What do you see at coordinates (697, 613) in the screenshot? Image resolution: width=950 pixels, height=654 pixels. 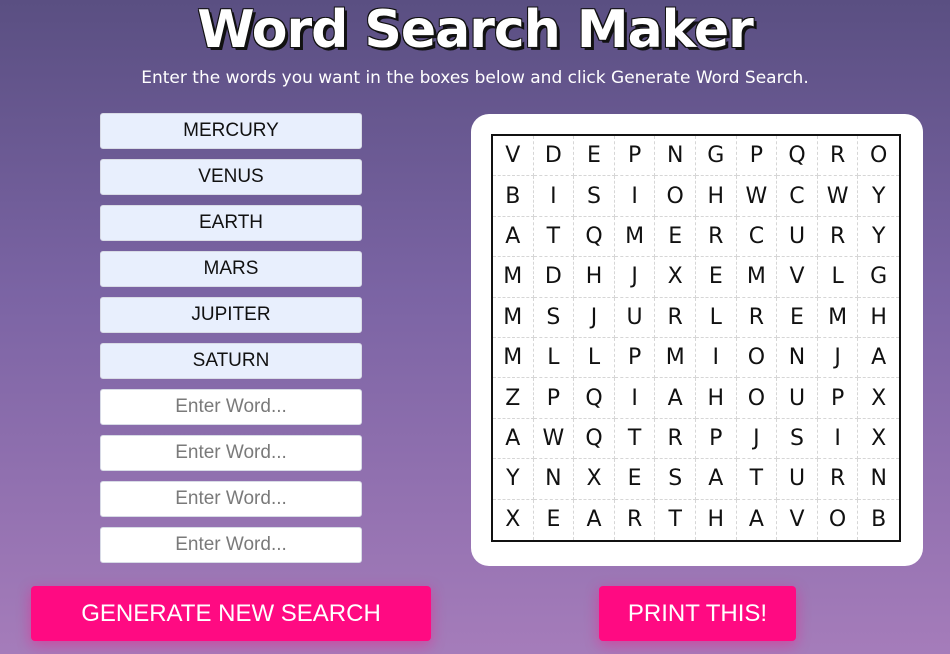 I see `print-button: PRINT THIS!` at bounding box center [697, 613].